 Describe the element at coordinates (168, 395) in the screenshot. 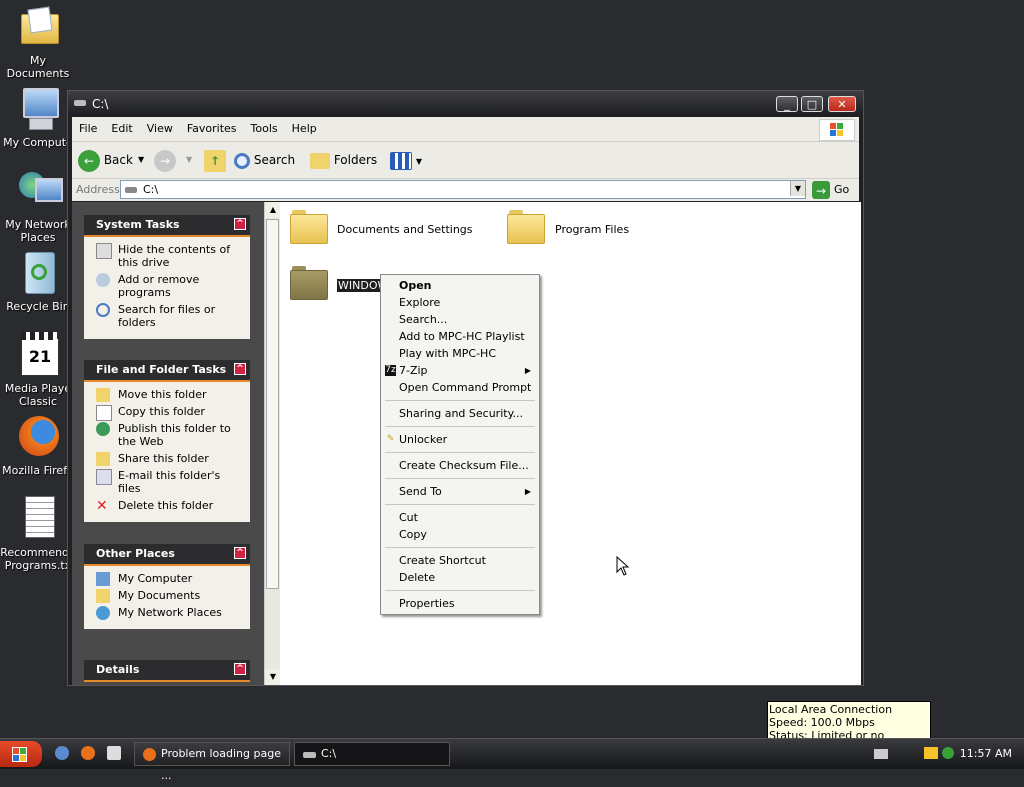

I see `task-move-folder: Move this folder` at that location.